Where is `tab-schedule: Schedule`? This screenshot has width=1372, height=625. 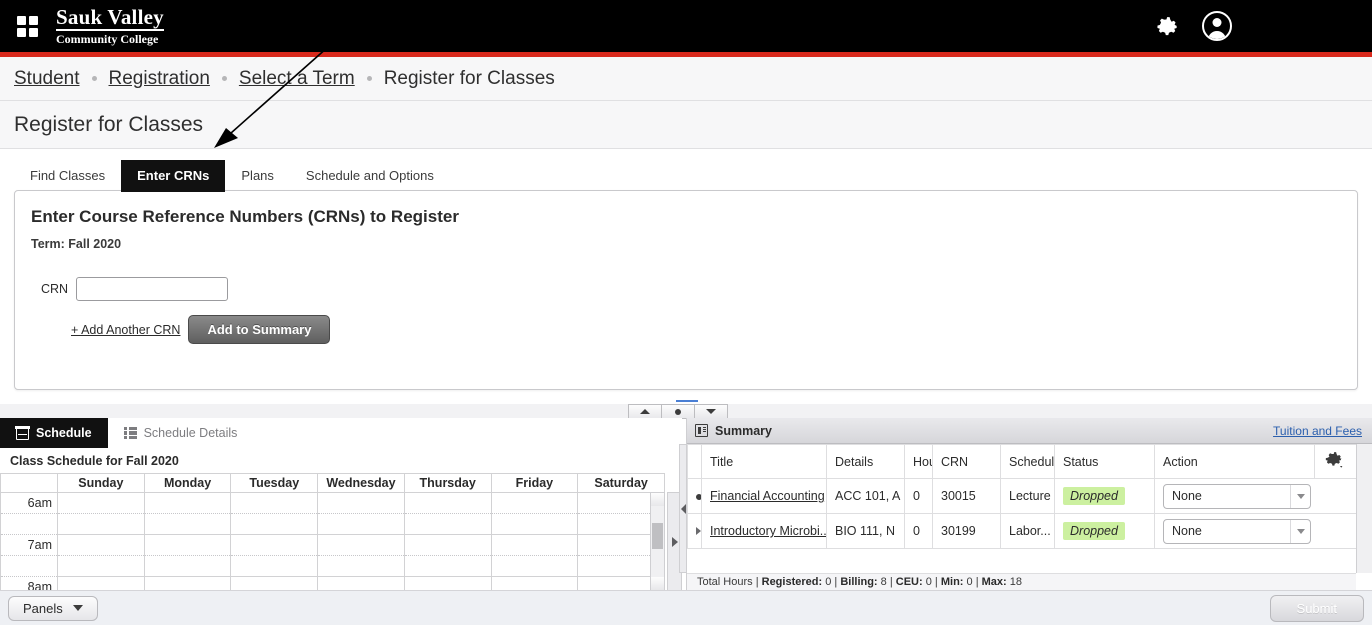 tab-schedule: Schedule is located at coordinates (54, 433).